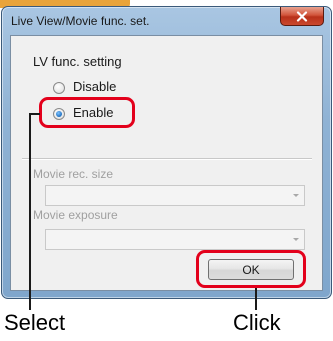 The height and width of the screenshot is (341, 333). Describe the element at coordinates (175, 195) in the screenshot. I see `movie-rec-size-dropdown` at that location.